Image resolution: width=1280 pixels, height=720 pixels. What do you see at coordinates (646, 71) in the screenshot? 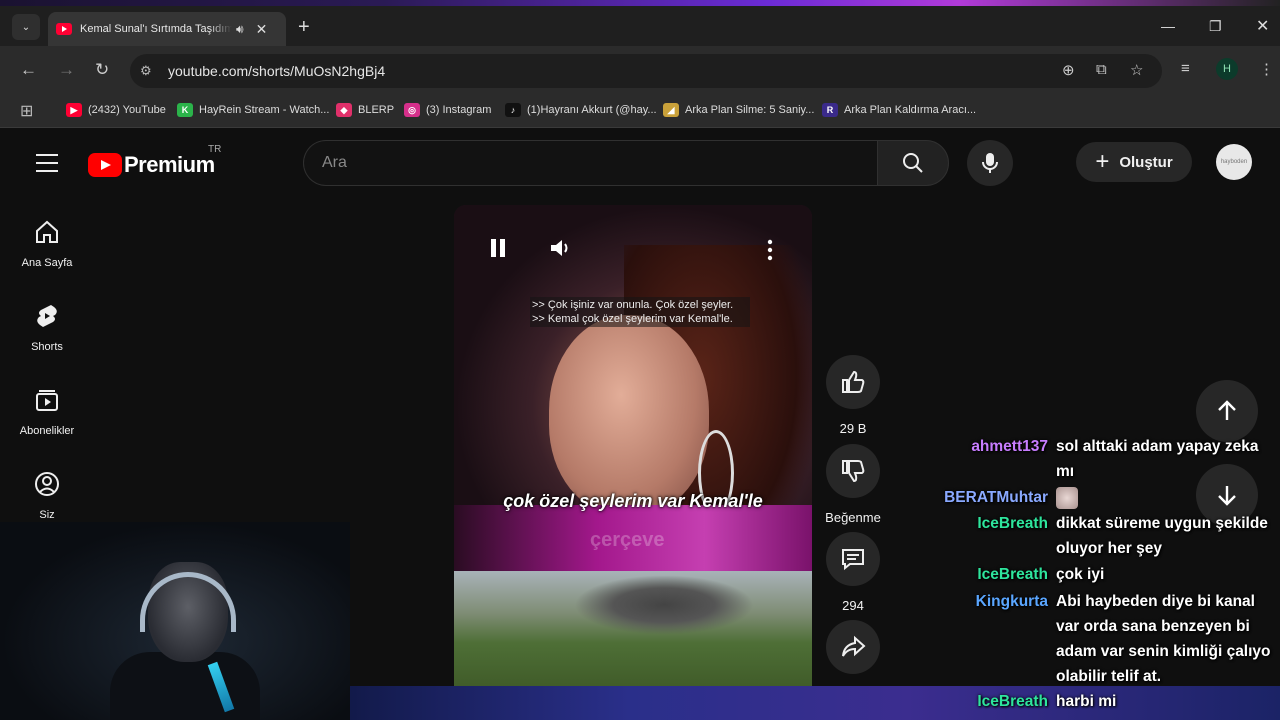
I see `address-bar: ⚙︎ youtube.com/shorts/MuOsN2hgBj4 ⊕ ⧉ ☆` at bounding box center [646, 71].